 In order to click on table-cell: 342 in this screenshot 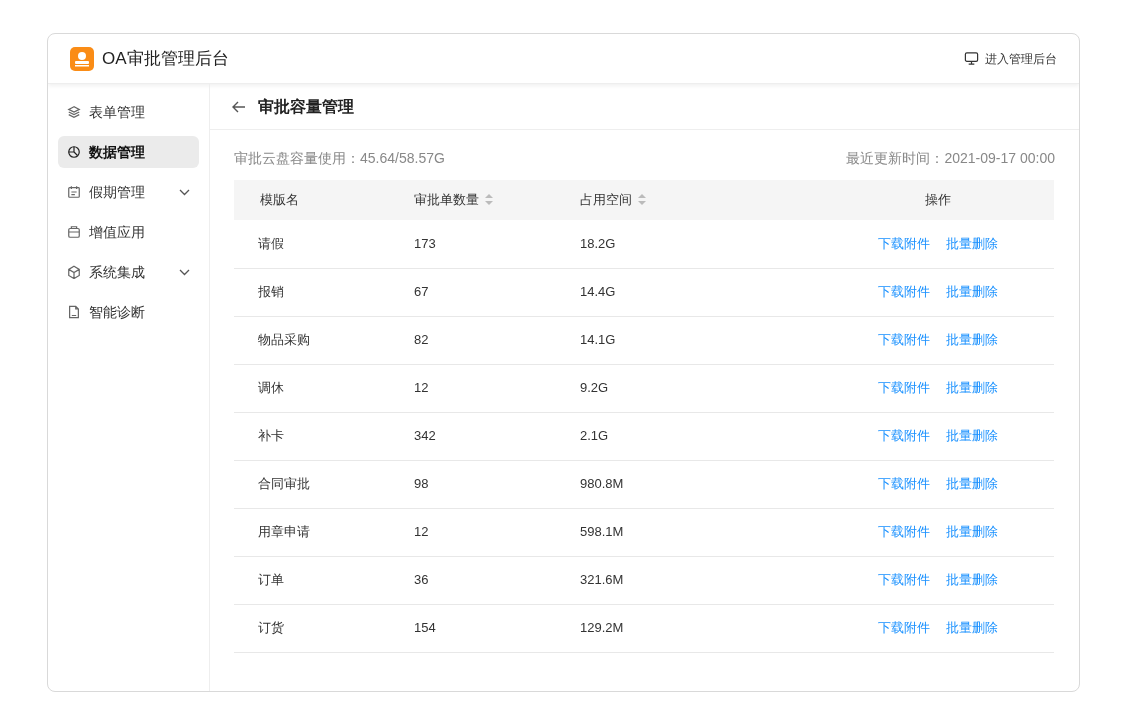, I will do `click(425, 436)`.